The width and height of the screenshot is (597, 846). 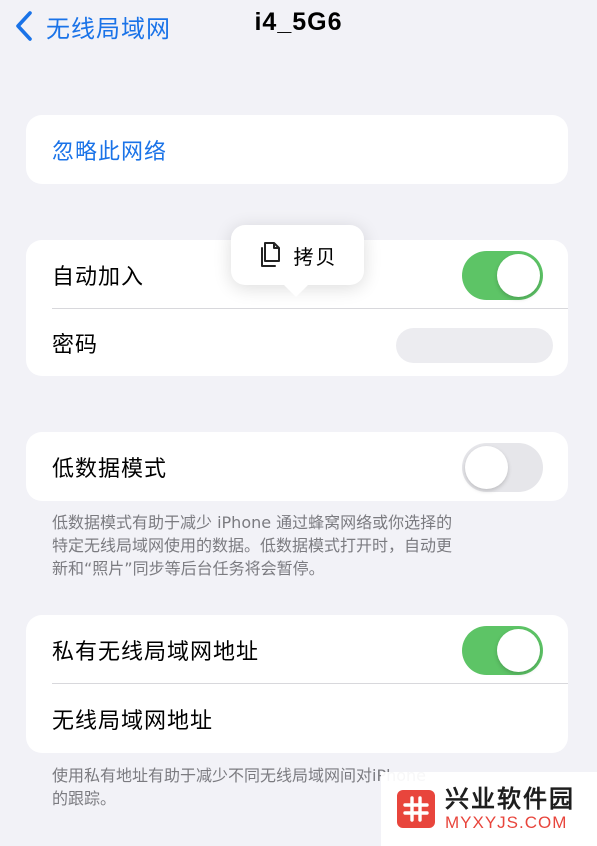 What do you see at coordinates (416, 809) in the screenshot?
I see `watermark-logo-icon` at bounding box center [416, 809].